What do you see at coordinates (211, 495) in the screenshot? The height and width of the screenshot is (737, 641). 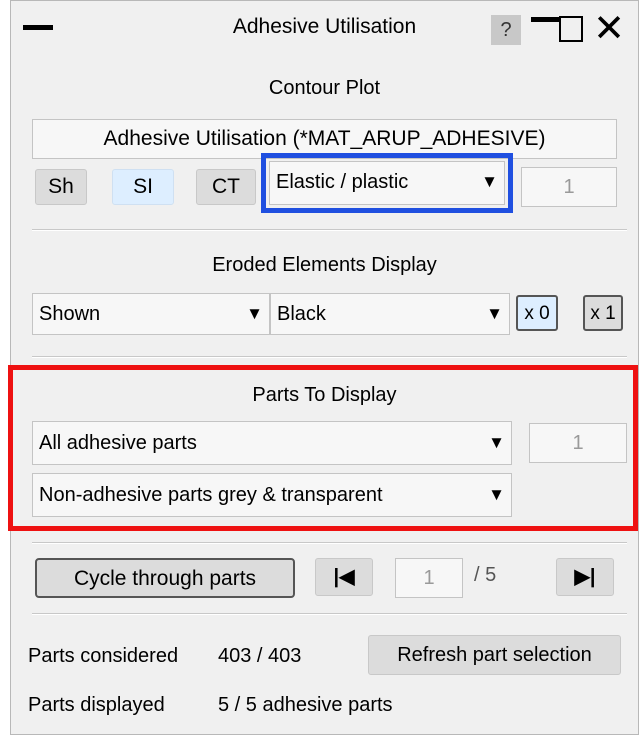 I see `non-adhesive-display-value: Non-adhesive parts grey & transparent` at bounding box center [211, 495].